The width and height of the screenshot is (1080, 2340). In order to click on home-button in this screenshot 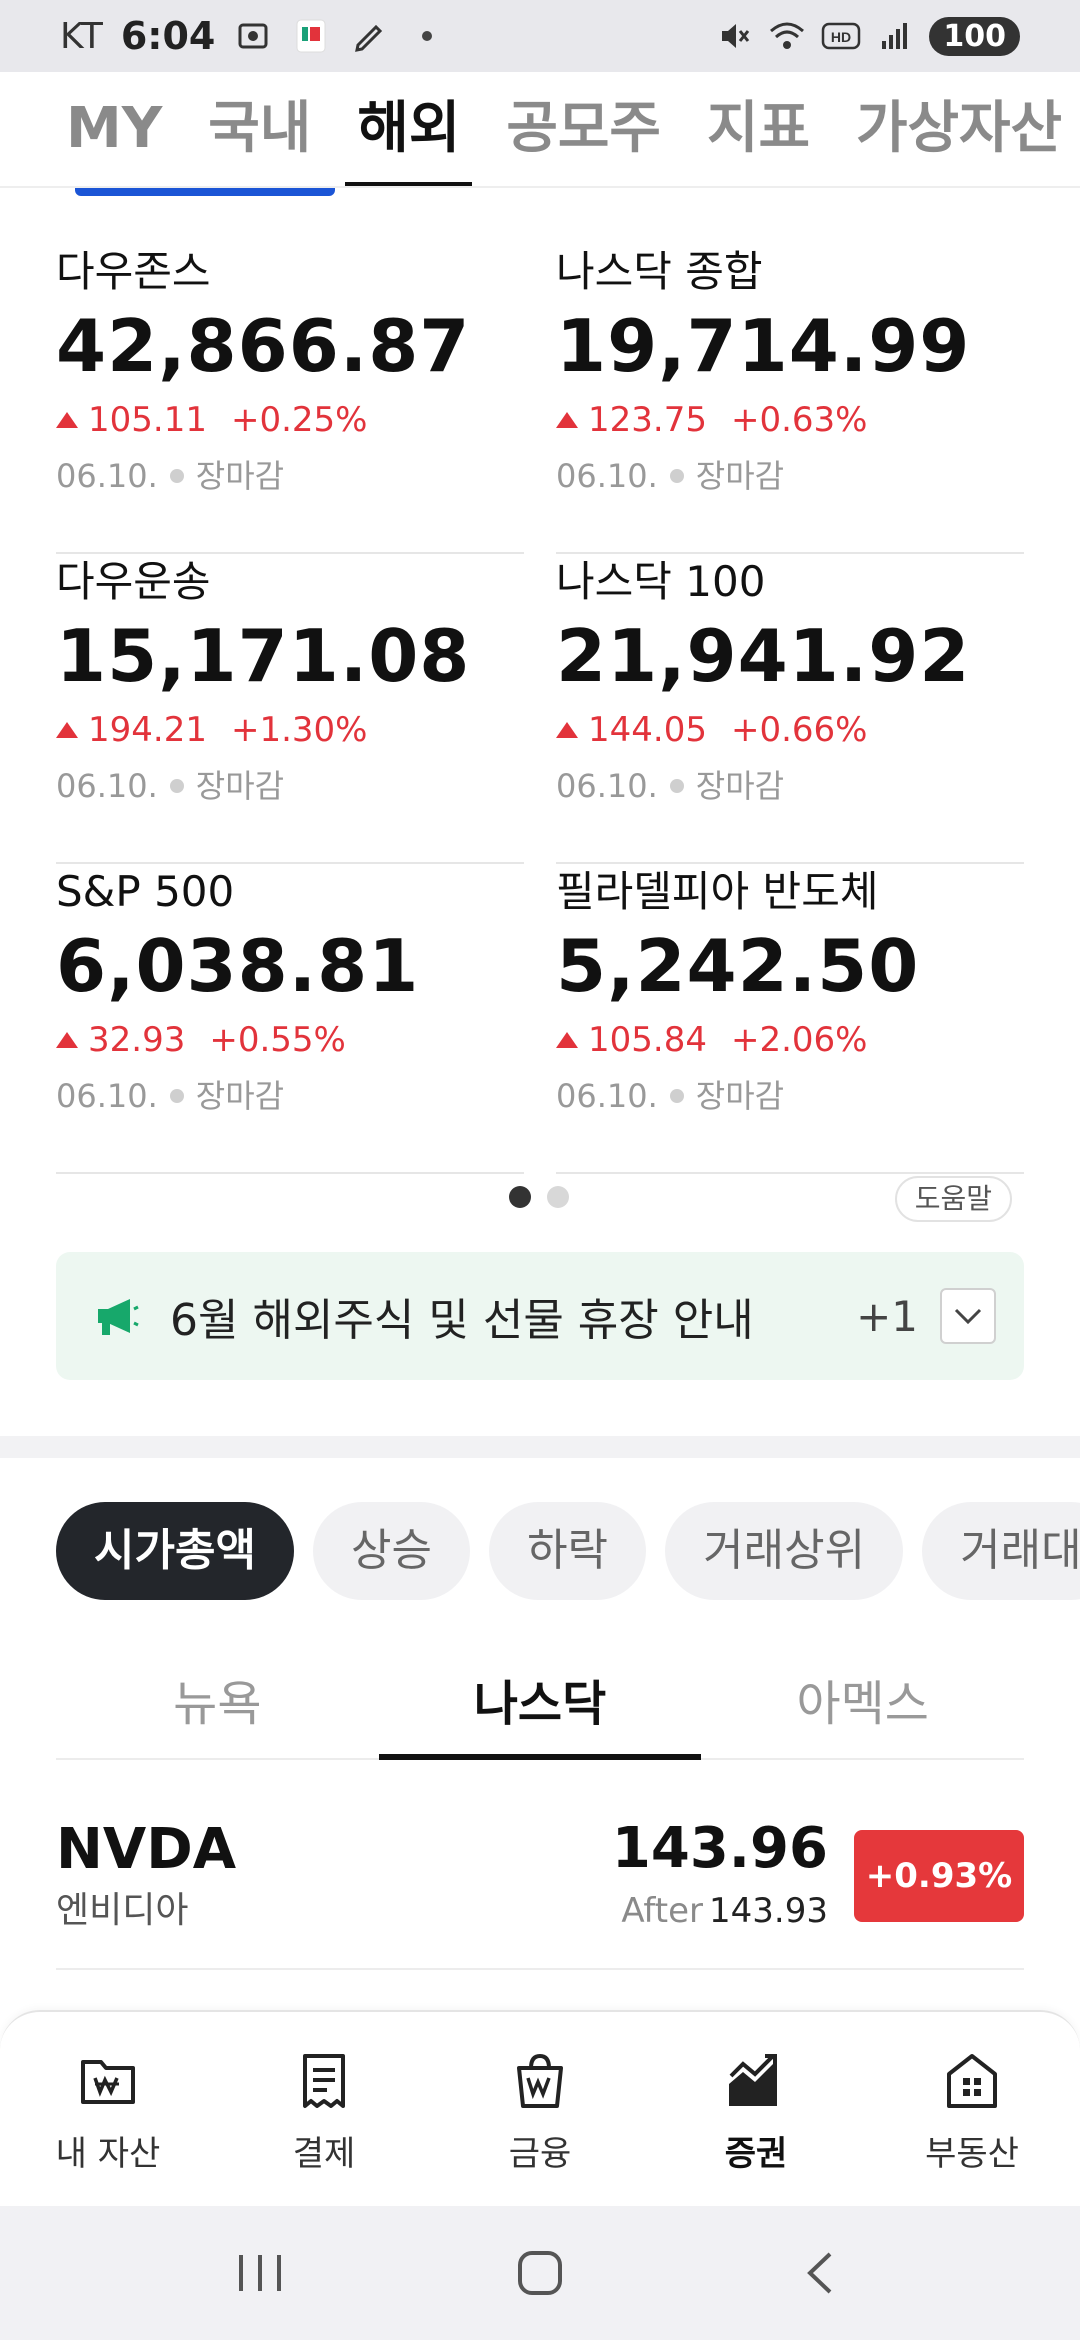, I will do `click(540, 2273)`.